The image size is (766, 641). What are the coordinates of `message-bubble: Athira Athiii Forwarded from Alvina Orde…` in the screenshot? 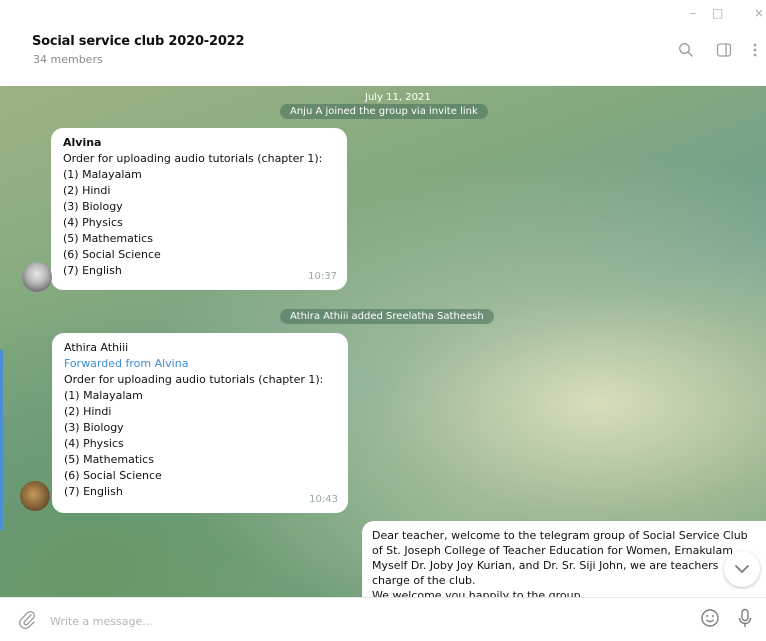 It's located at (200, 423).